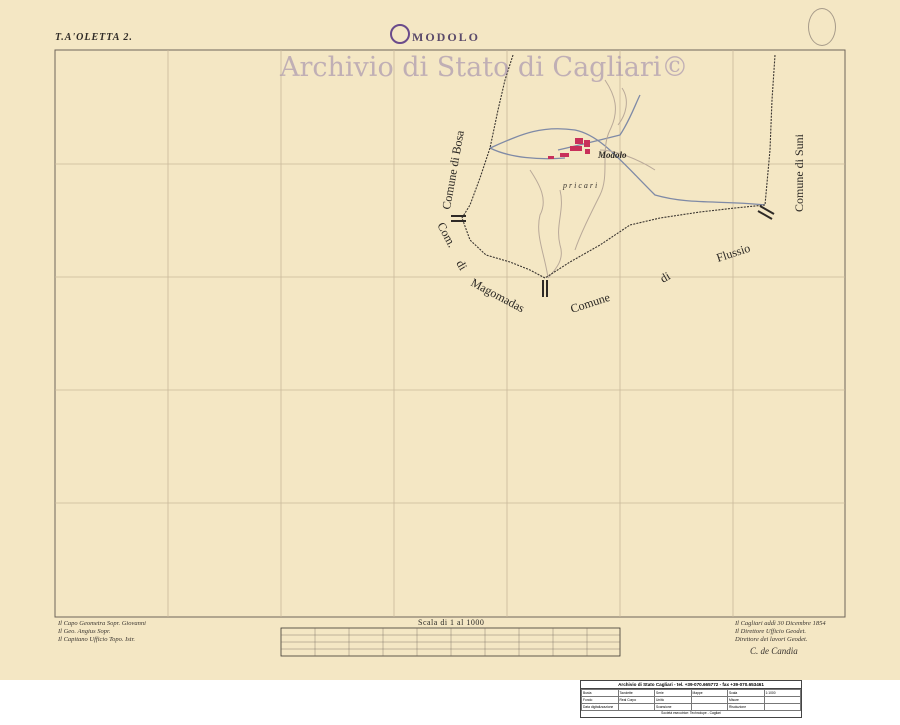 The height and width of the screenshot is (725, 900). Describe the element at coordinates (780, 623) in the screenshot. I see `right-note-1: Il Cagliari addì 30 Dicembre 1854` at that location.